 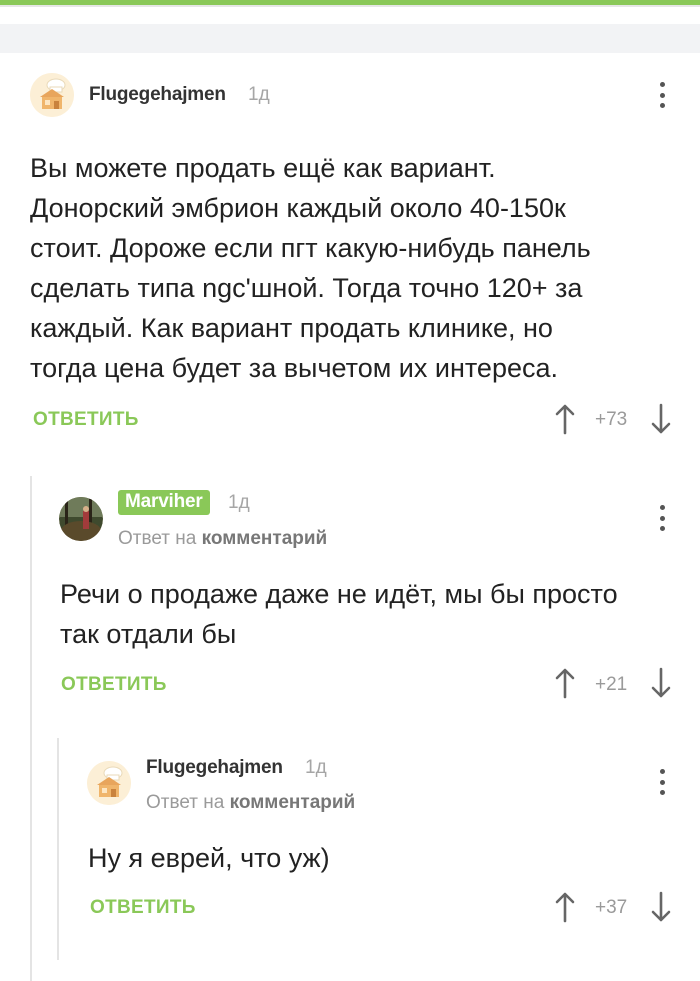 I want to click on comment-rating: +73, so click(x=611, y=419).